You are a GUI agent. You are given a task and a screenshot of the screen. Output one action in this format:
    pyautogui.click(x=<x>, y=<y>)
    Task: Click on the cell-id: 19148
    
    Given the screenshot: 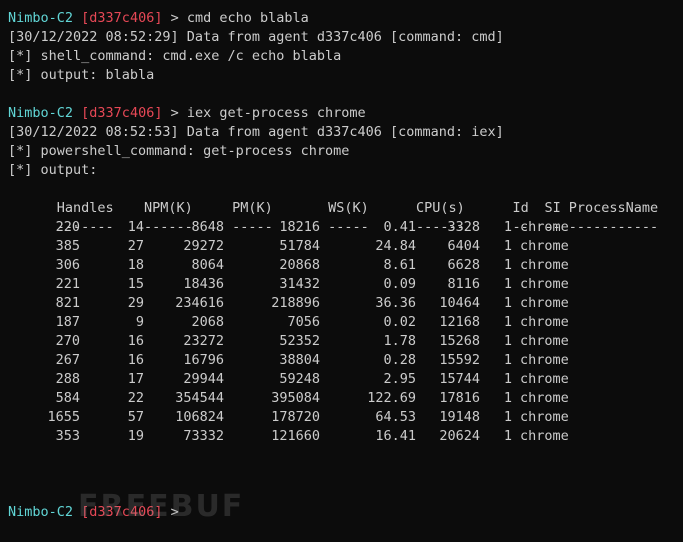 What is the action you would take?
    pyautogui.click(x=459, y=417)
    